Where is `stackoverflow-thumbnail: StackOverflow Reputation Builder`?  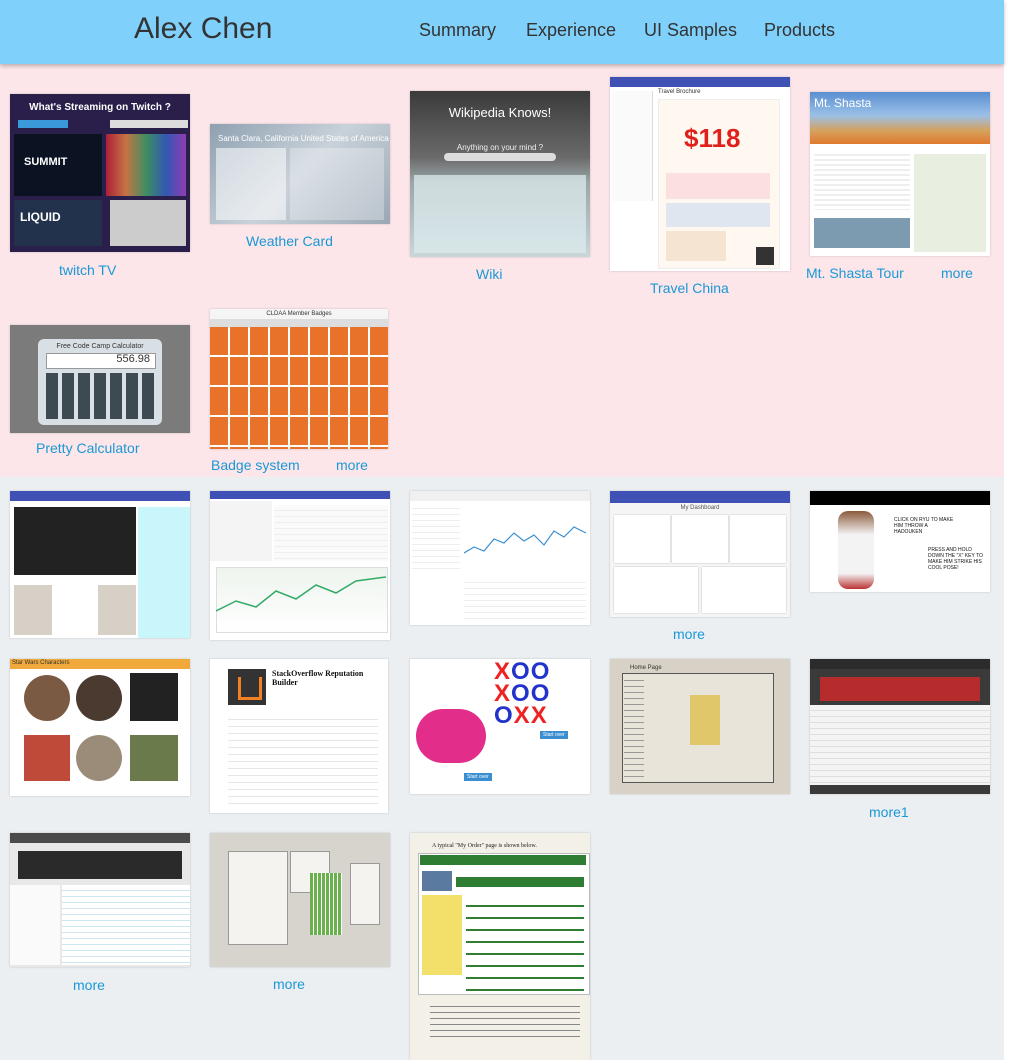
stackoverflow-thumbnail: StackOverflow Reputation Builder is located at coordinates (299, 736).